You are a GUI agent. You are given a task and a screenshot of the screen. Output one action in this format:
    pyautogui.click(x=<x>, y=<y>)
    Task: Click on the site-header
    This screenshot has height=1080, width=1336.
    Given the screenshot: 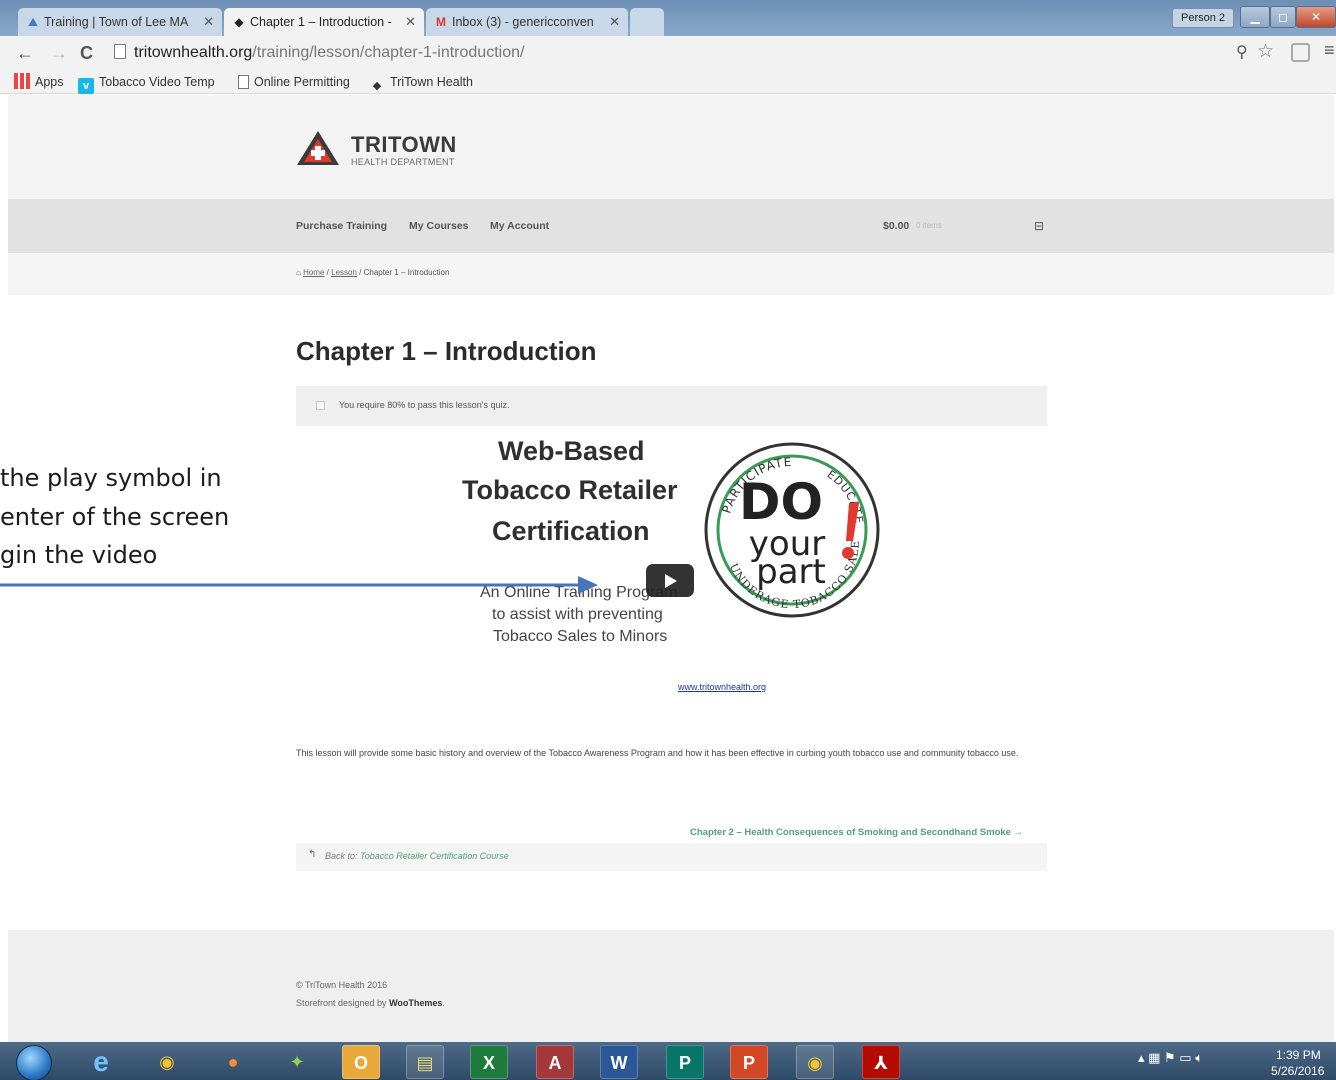 What is the action you would take?
    pyautogui.click(x=671, y=147)
    